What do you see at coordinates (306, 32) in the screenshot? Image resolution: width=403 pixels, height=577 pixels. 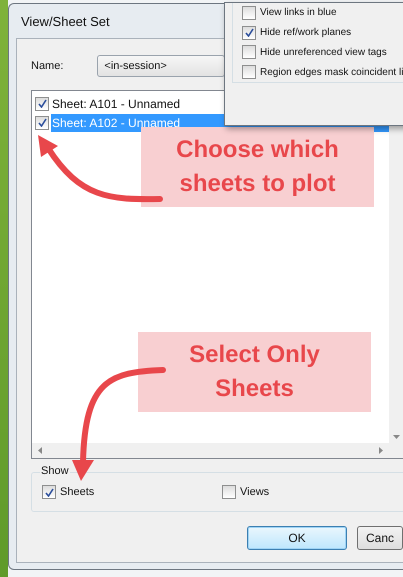 I see `checkbox-label: Hide ref/work planes` at bounding box center [306, 32].